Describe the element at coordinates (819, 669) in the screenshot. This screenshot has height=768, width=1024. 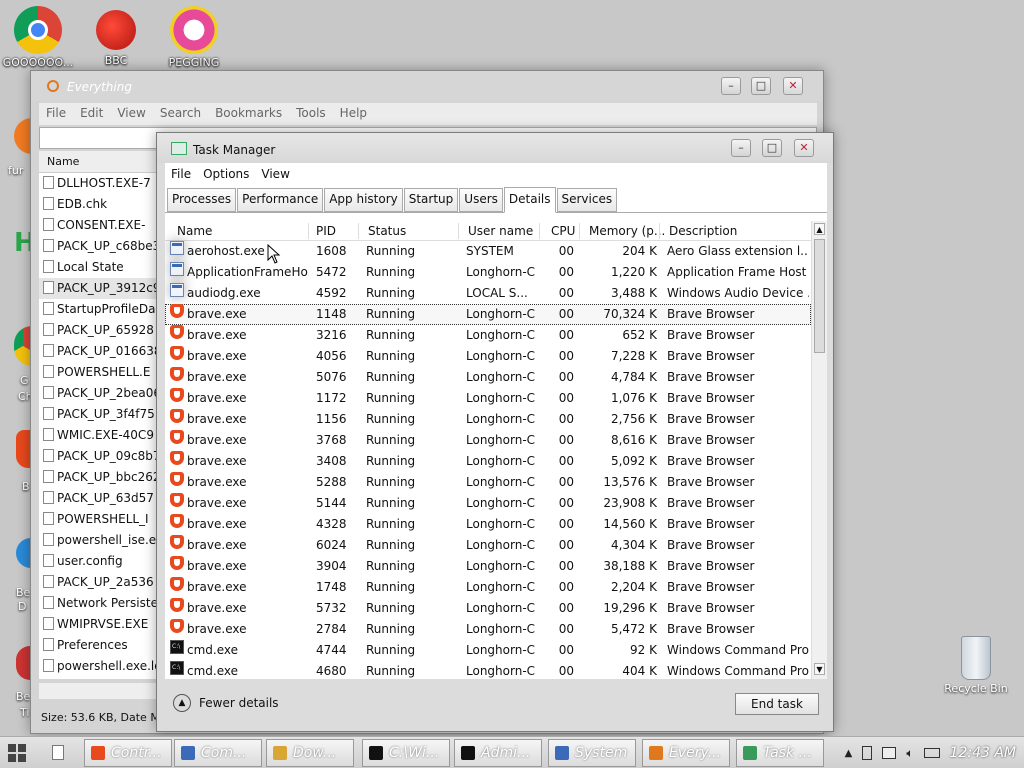
I see `scroll-down-icon: ▼` at that location.